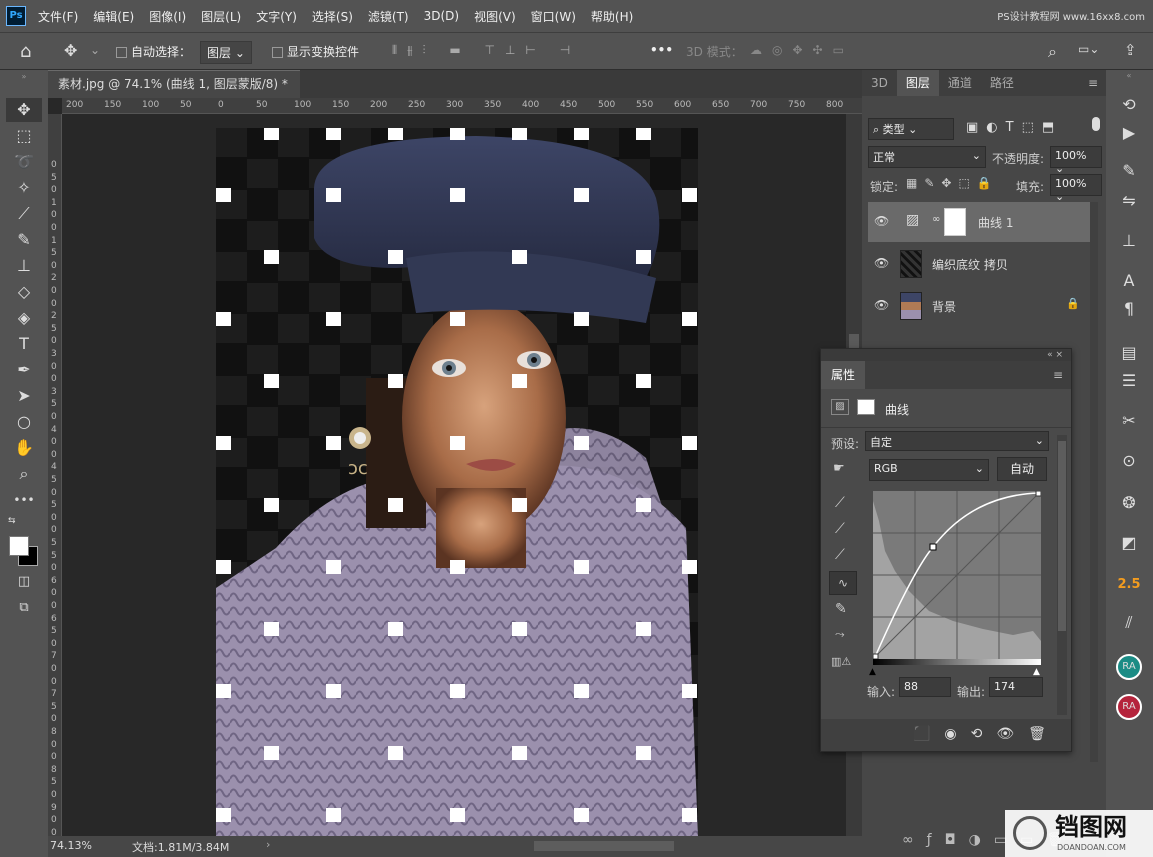  Describe the element at coordinates (24, 396) in the screenshot. I see `path-select-icon: ➤` at that location.